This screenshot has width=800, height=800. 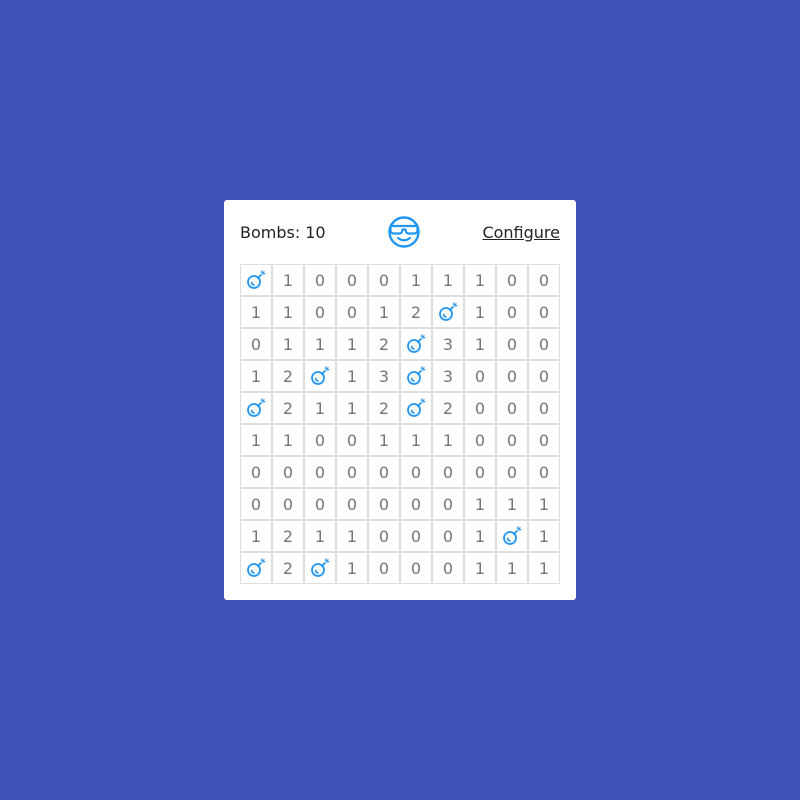 What do you see at coordinates (404, 232) in the screenshot?
I see `sunglasses-face-icon` at bounding box center [404, 232].